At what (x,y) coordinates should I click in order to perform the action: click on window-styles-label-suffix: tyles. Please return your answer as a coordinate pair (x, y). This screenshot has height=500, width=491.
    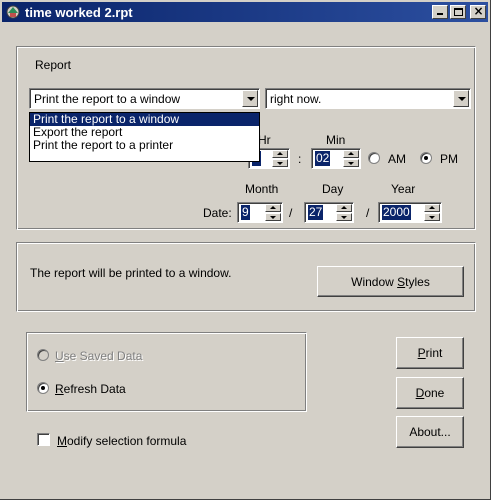
    Looking at the image, I should click on (417, 281).